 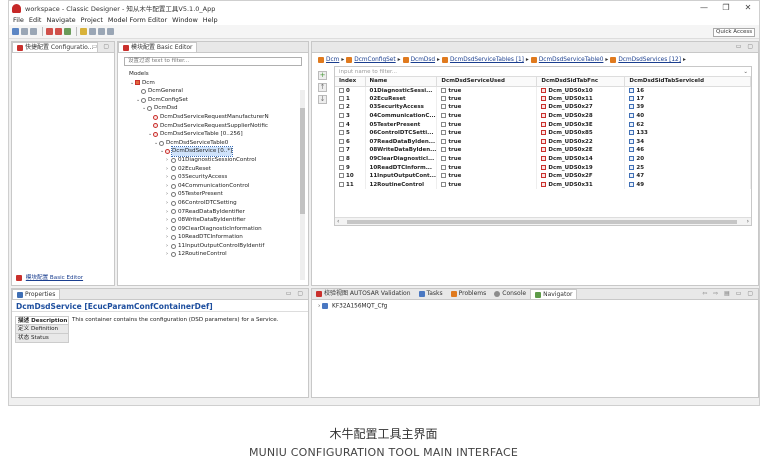 I want to click on minimize-button: —, so click(x=704, y=8).